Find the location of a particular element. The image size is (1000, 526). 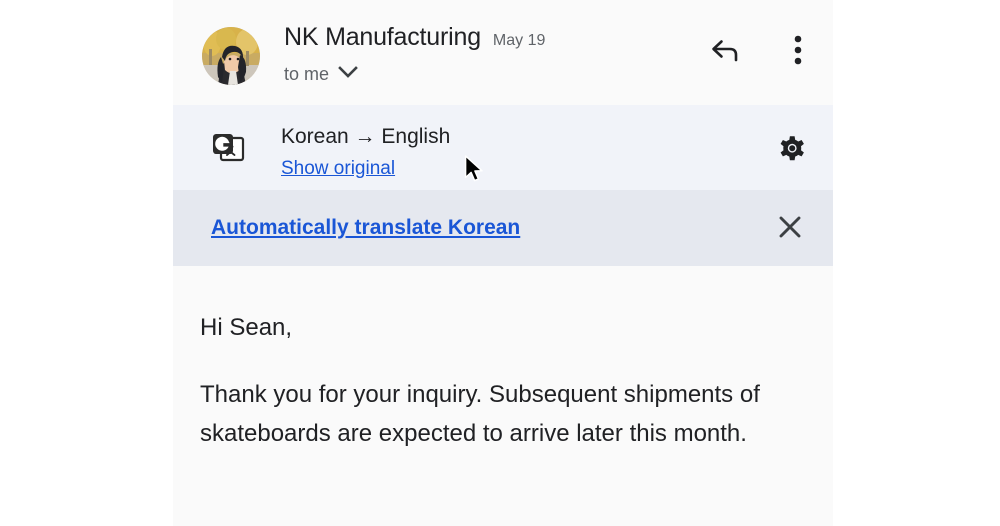

close-icon is located at coordinates (790, 228).